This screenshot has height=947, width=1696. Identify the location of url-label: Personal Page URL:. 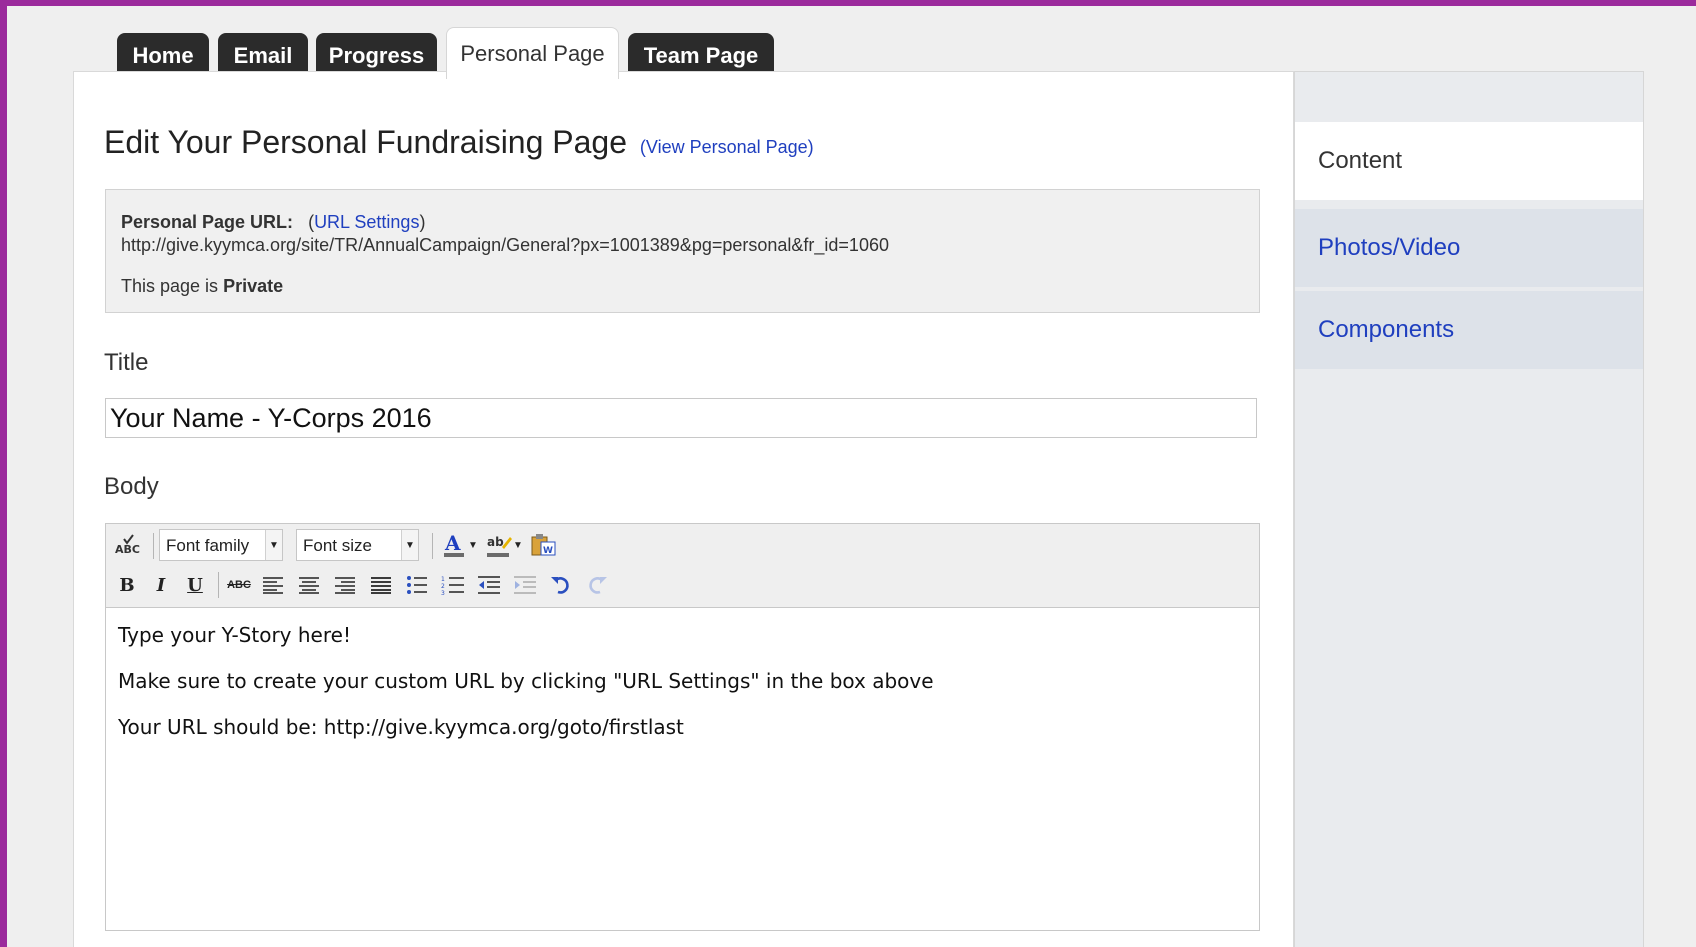
(207, 222).